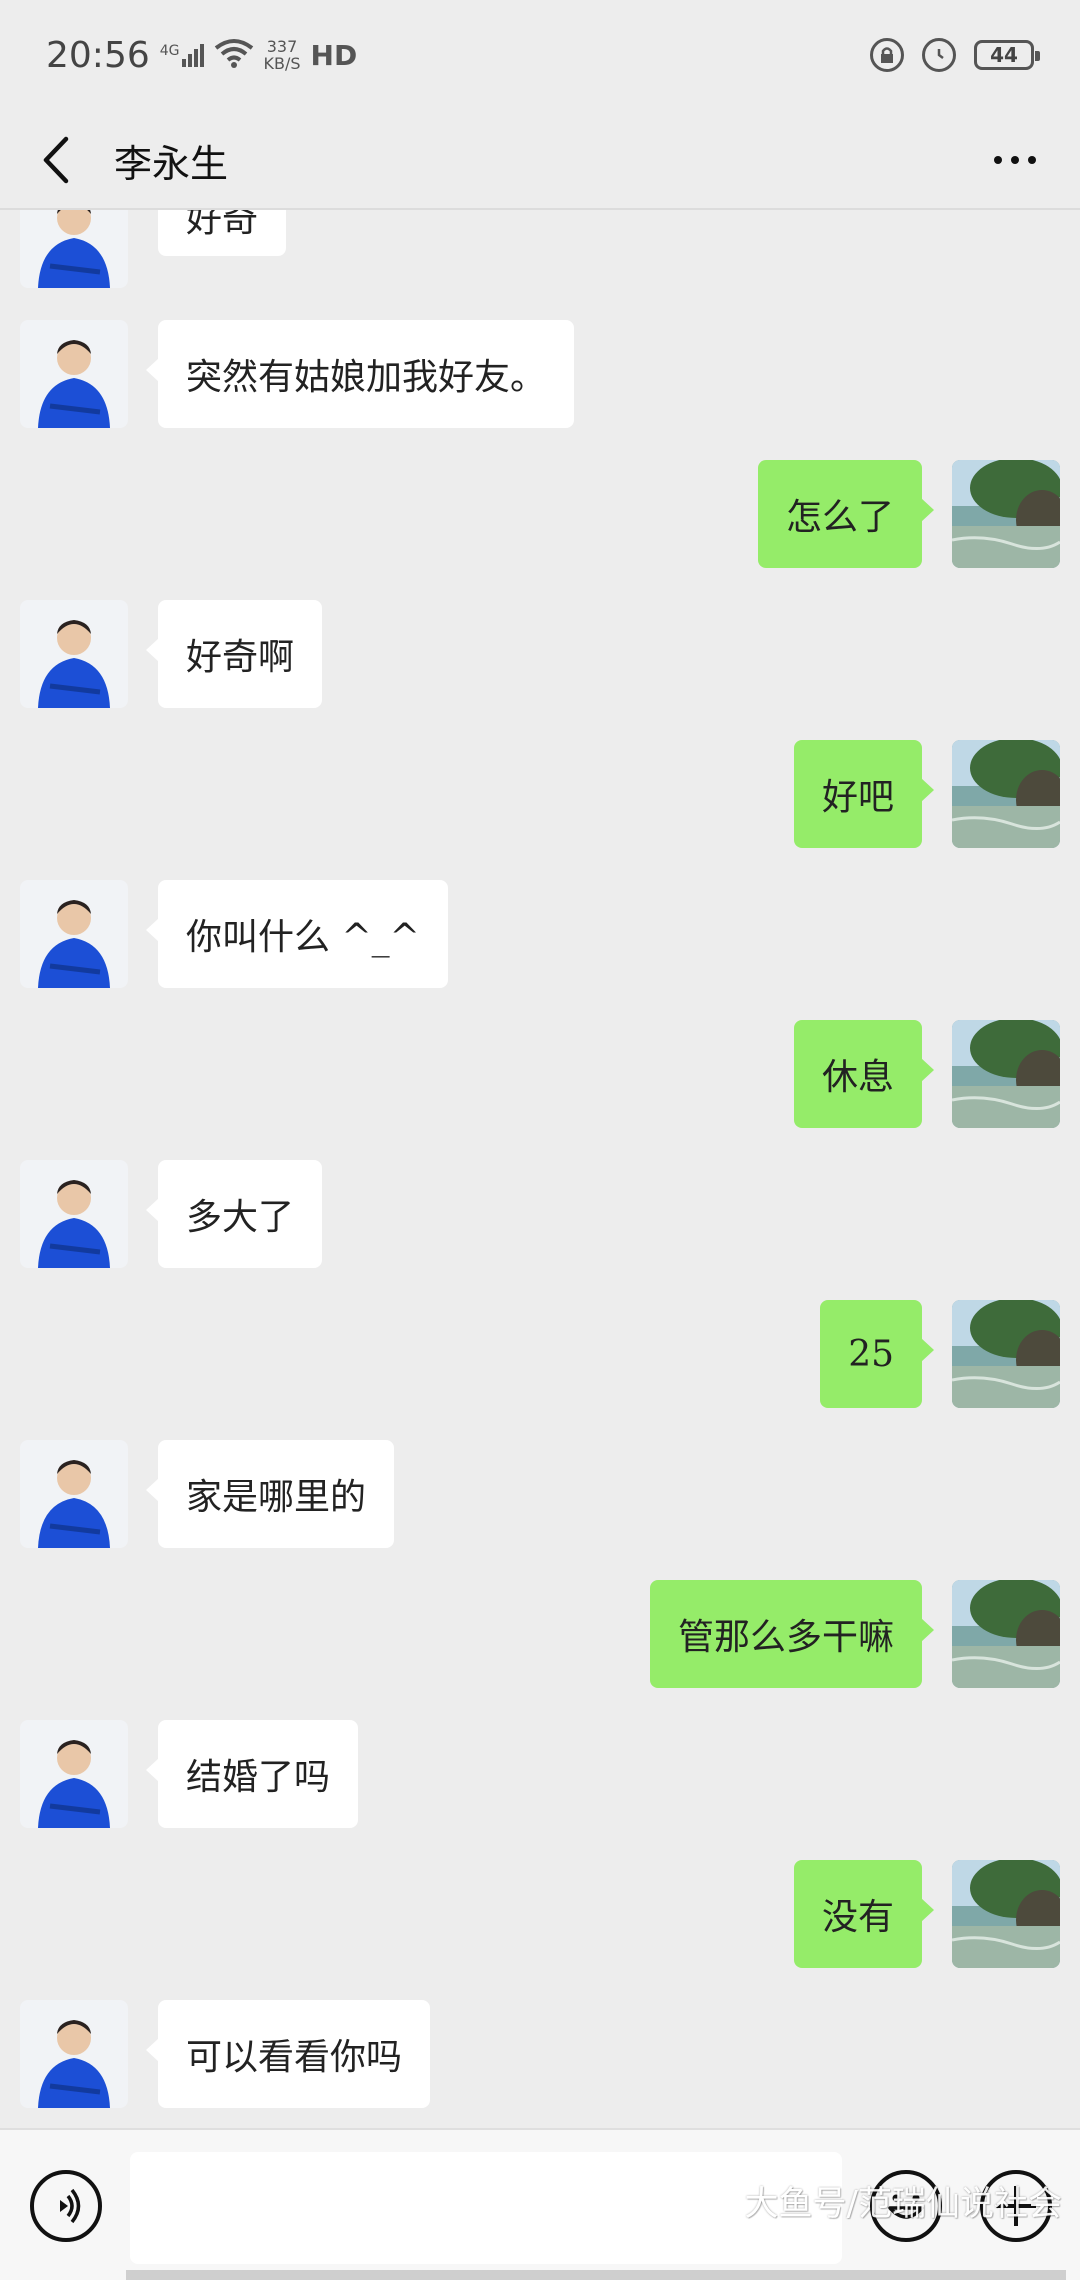  What do you see at coordinates (540, 1215) in the screenshot?
I see `message-row: 多大了` at bounding box center [540, 1215].